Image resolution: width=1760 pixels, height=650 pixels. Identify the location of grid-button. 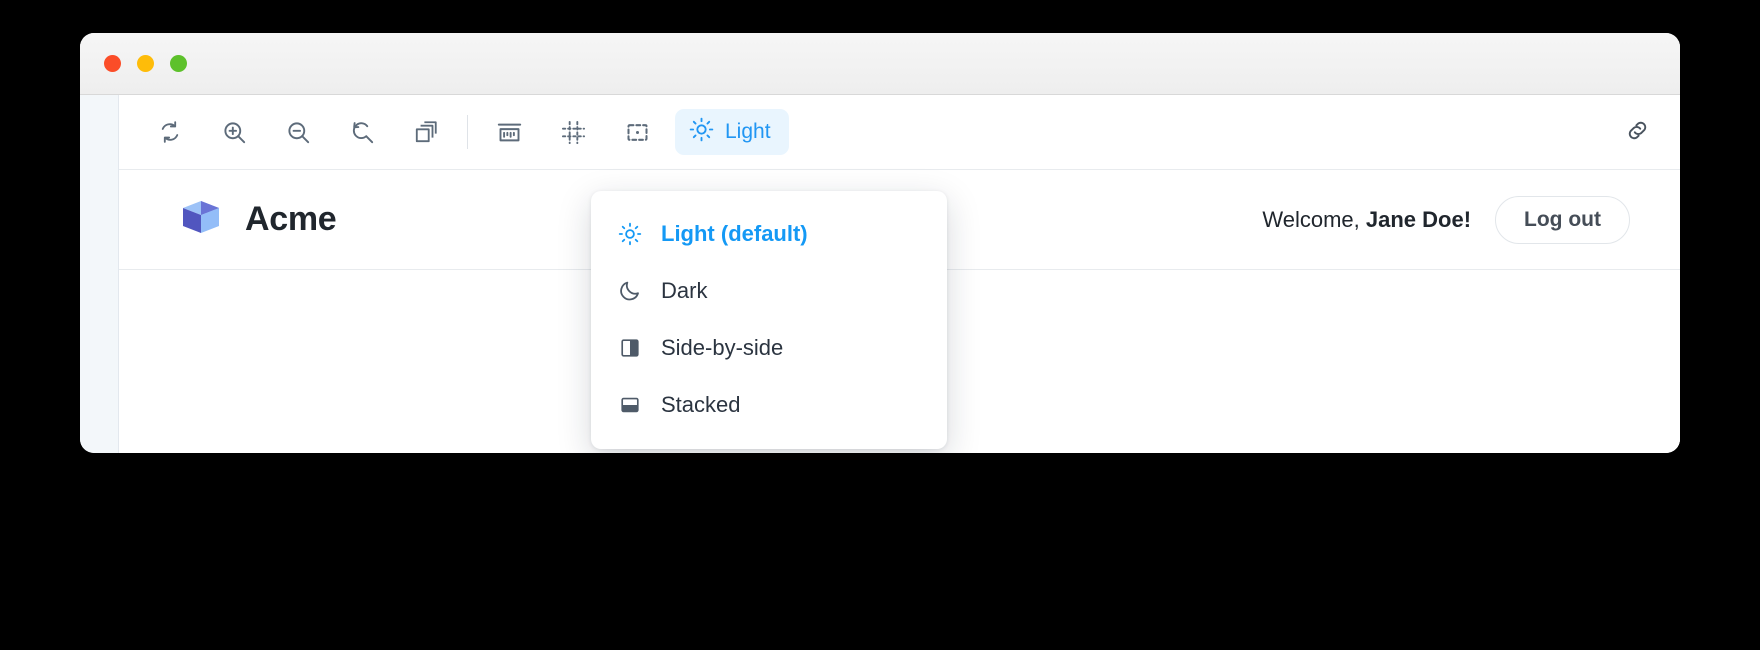
(573, 132).